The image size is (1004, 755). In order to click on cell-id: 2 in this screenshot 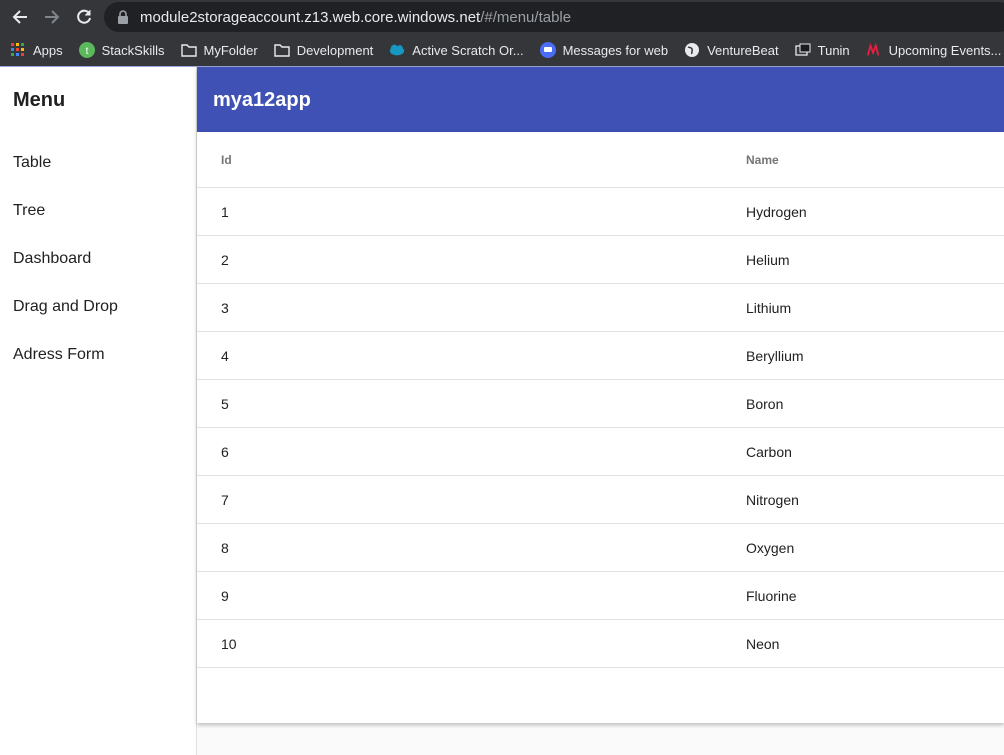, I will do `click(225, 260)`.